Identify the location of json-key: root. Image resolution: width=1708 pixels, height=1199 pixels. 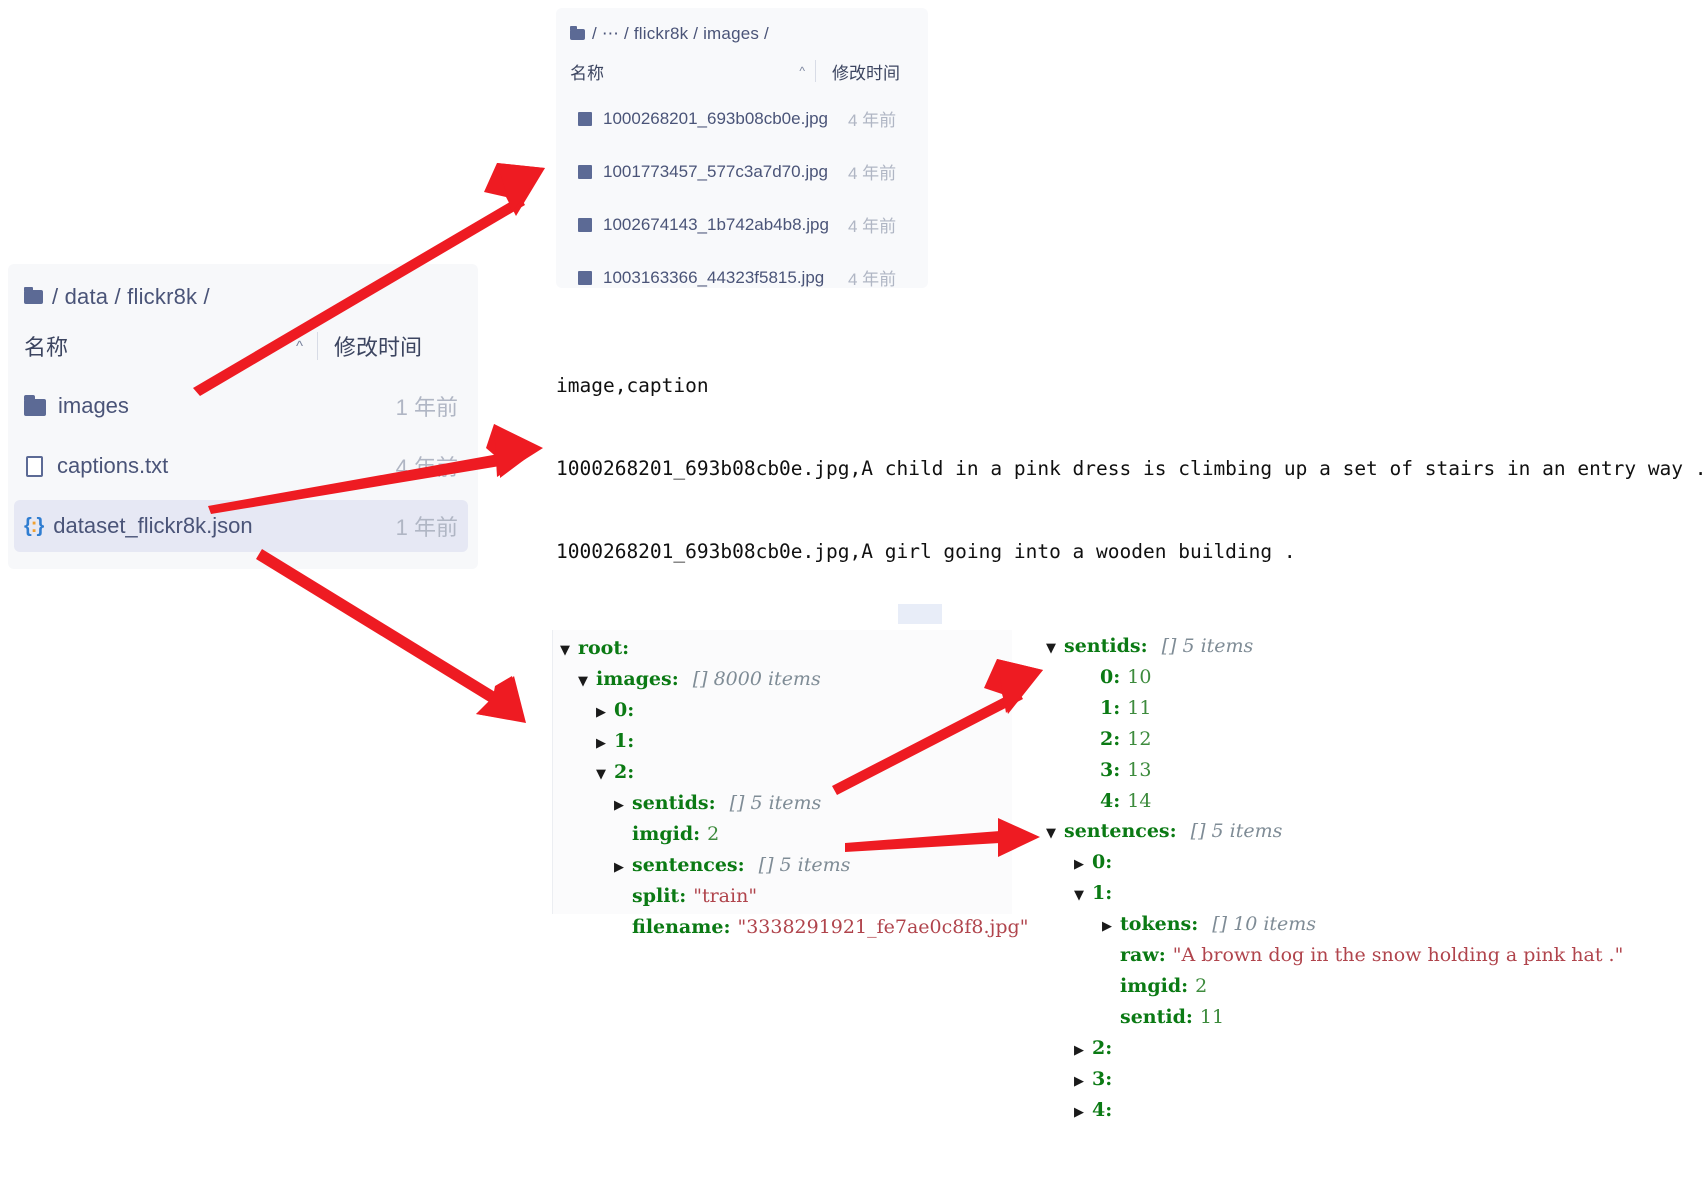
(600, 648).